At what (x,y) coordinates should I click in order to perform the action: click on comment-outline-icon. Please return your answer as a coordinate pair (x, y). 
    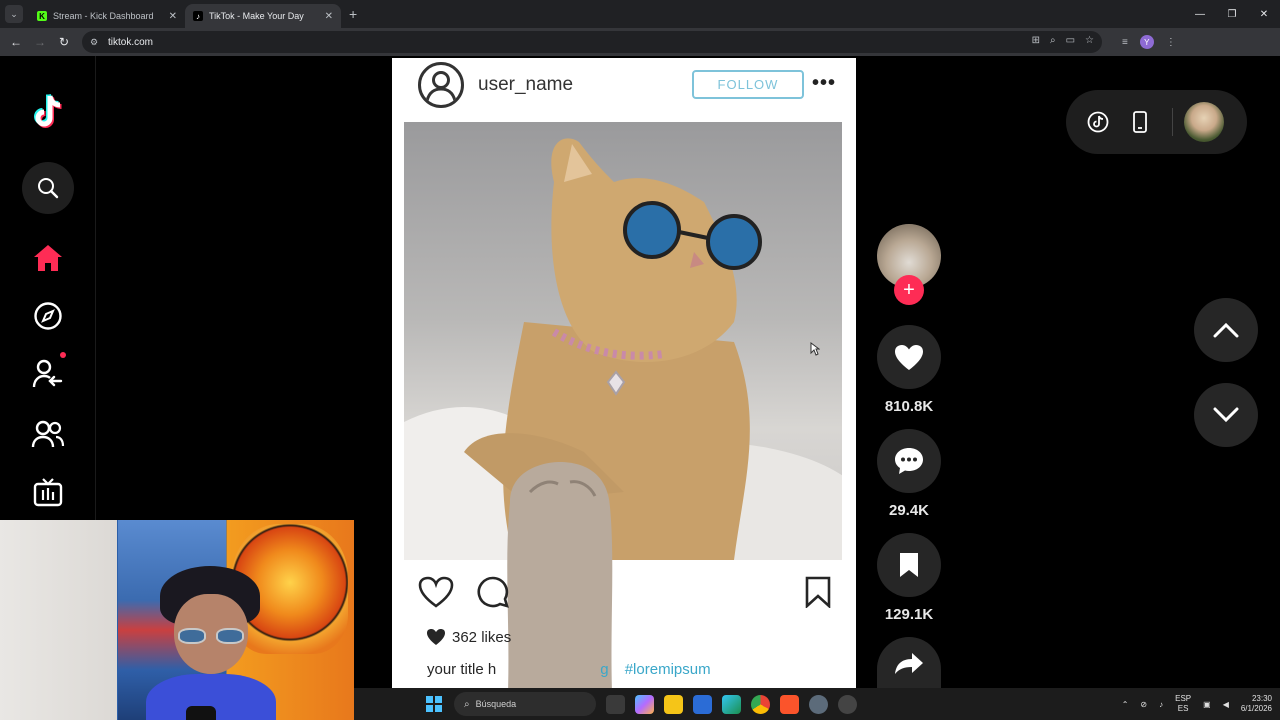
    Looking at the image, I should click on (493, 592).